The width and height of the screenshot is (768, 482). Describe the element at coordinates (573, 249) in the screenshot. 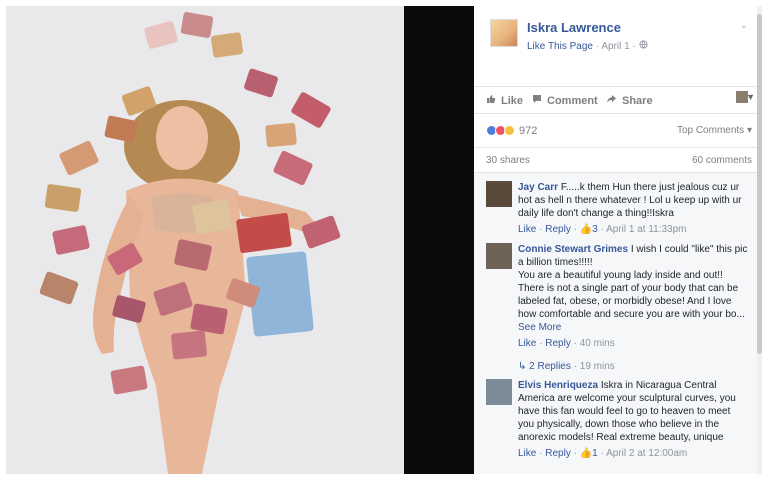

I see `commenter-name: Connie Stewart Grimes` at that location.